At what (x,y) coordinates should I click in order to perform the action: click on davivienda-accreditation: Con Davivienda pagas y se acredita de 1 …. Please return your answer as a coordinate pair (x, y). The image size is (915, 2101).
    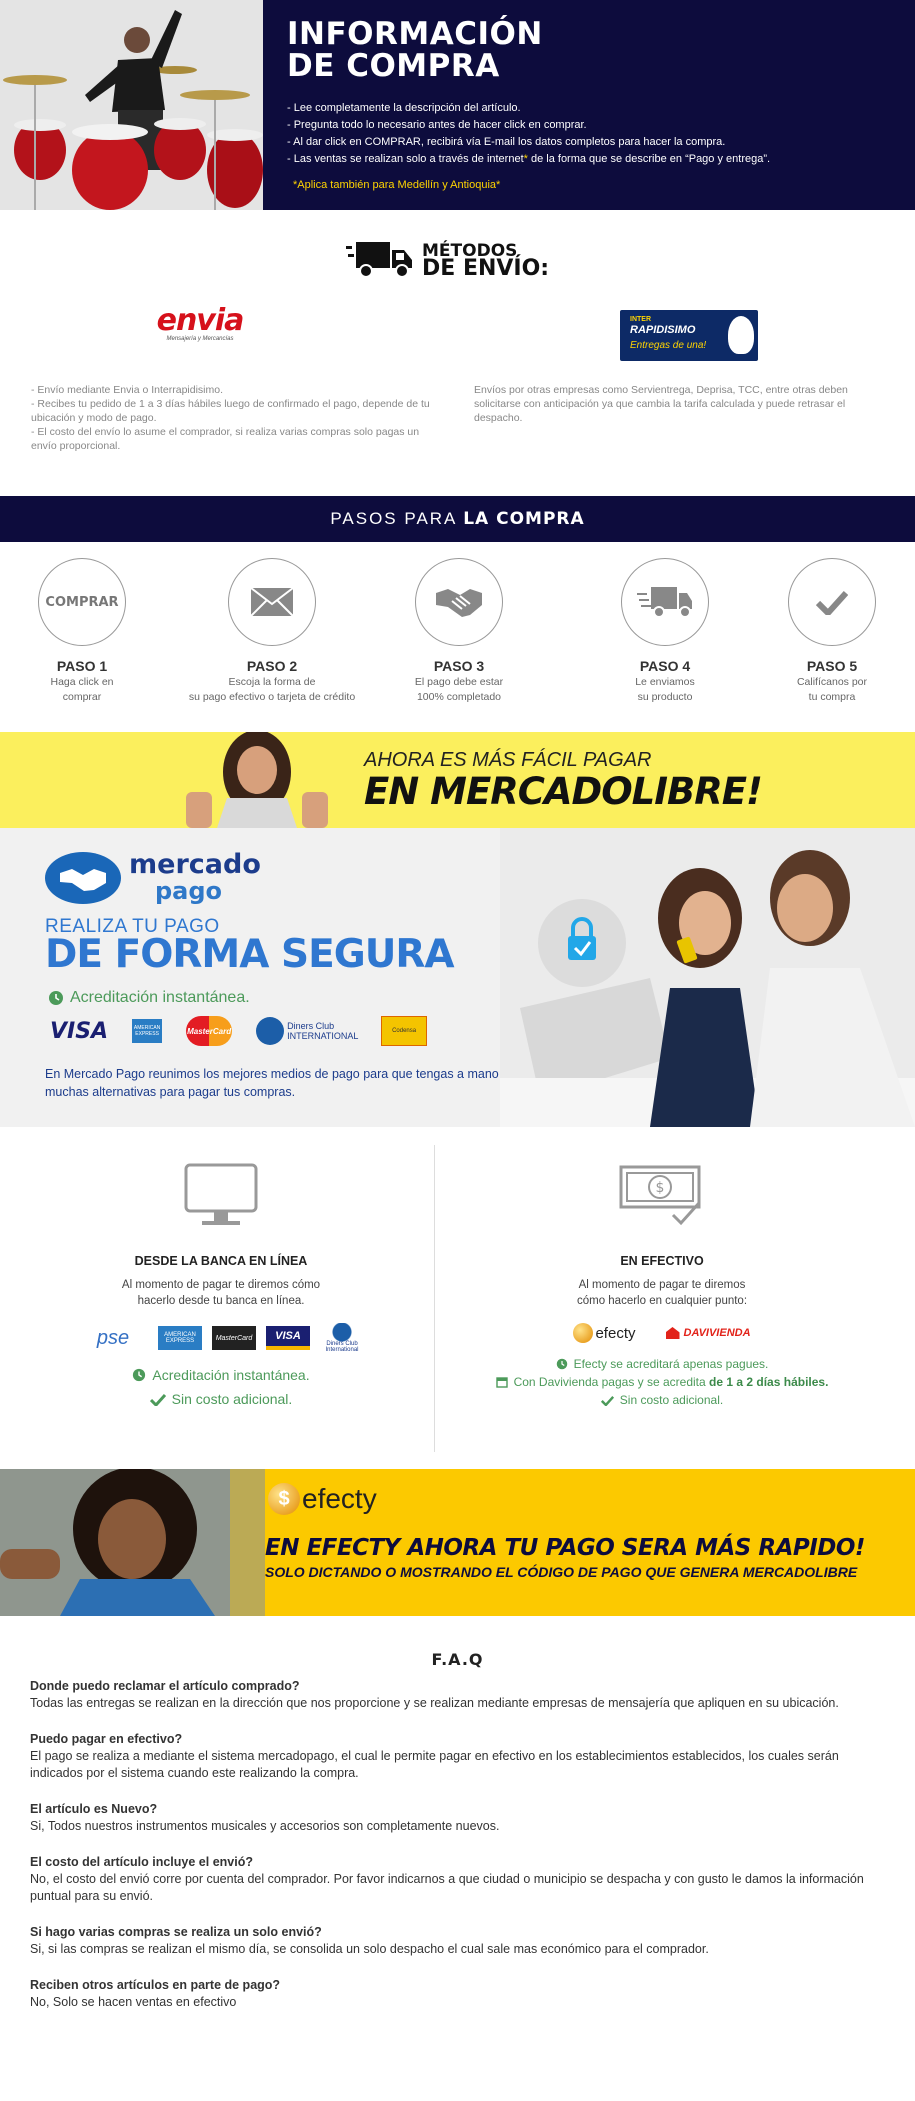
    Looking at the image, I should click on (662, 1382).